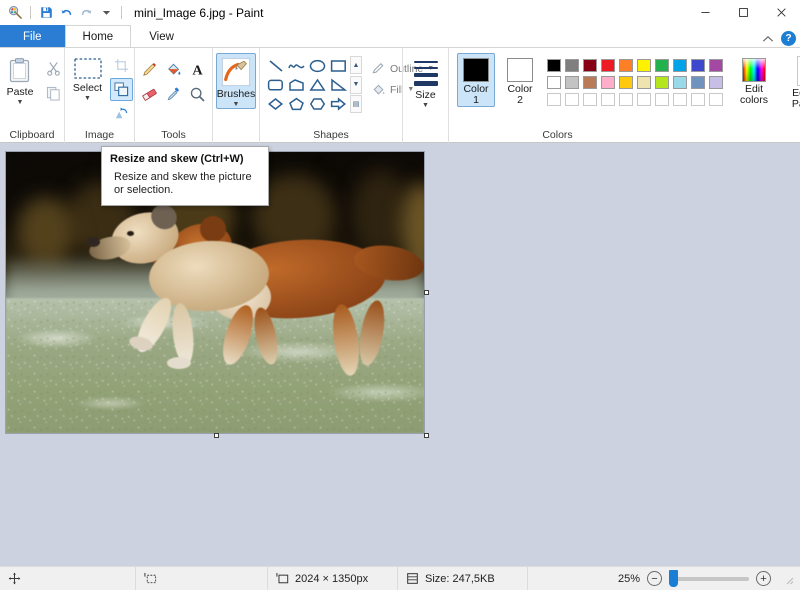 This screenshot has height=590, width=800. I want to click on tab-file: File, so click(32, 36).